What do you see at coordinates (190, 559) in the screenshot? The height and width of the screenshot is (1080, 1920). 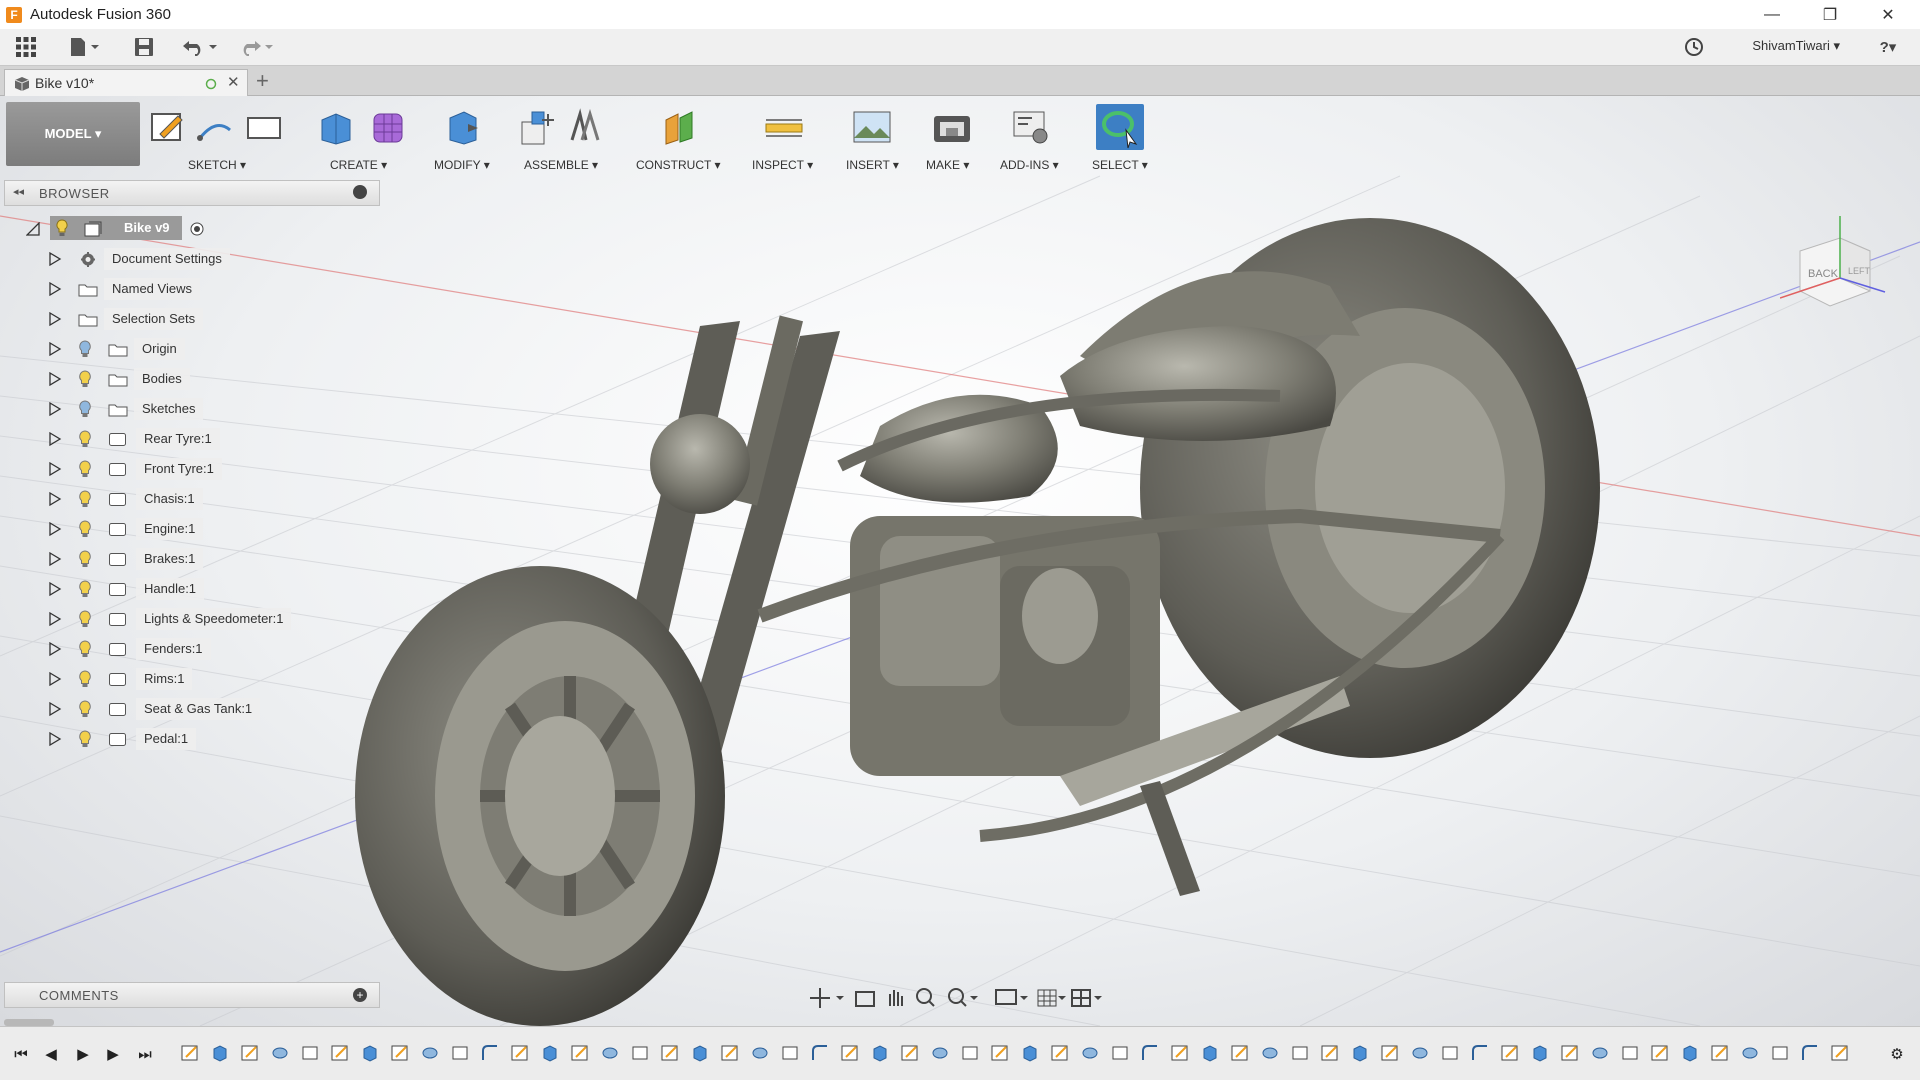 I see `tree-item: Brakes:1` at bounding box center [190, 559].